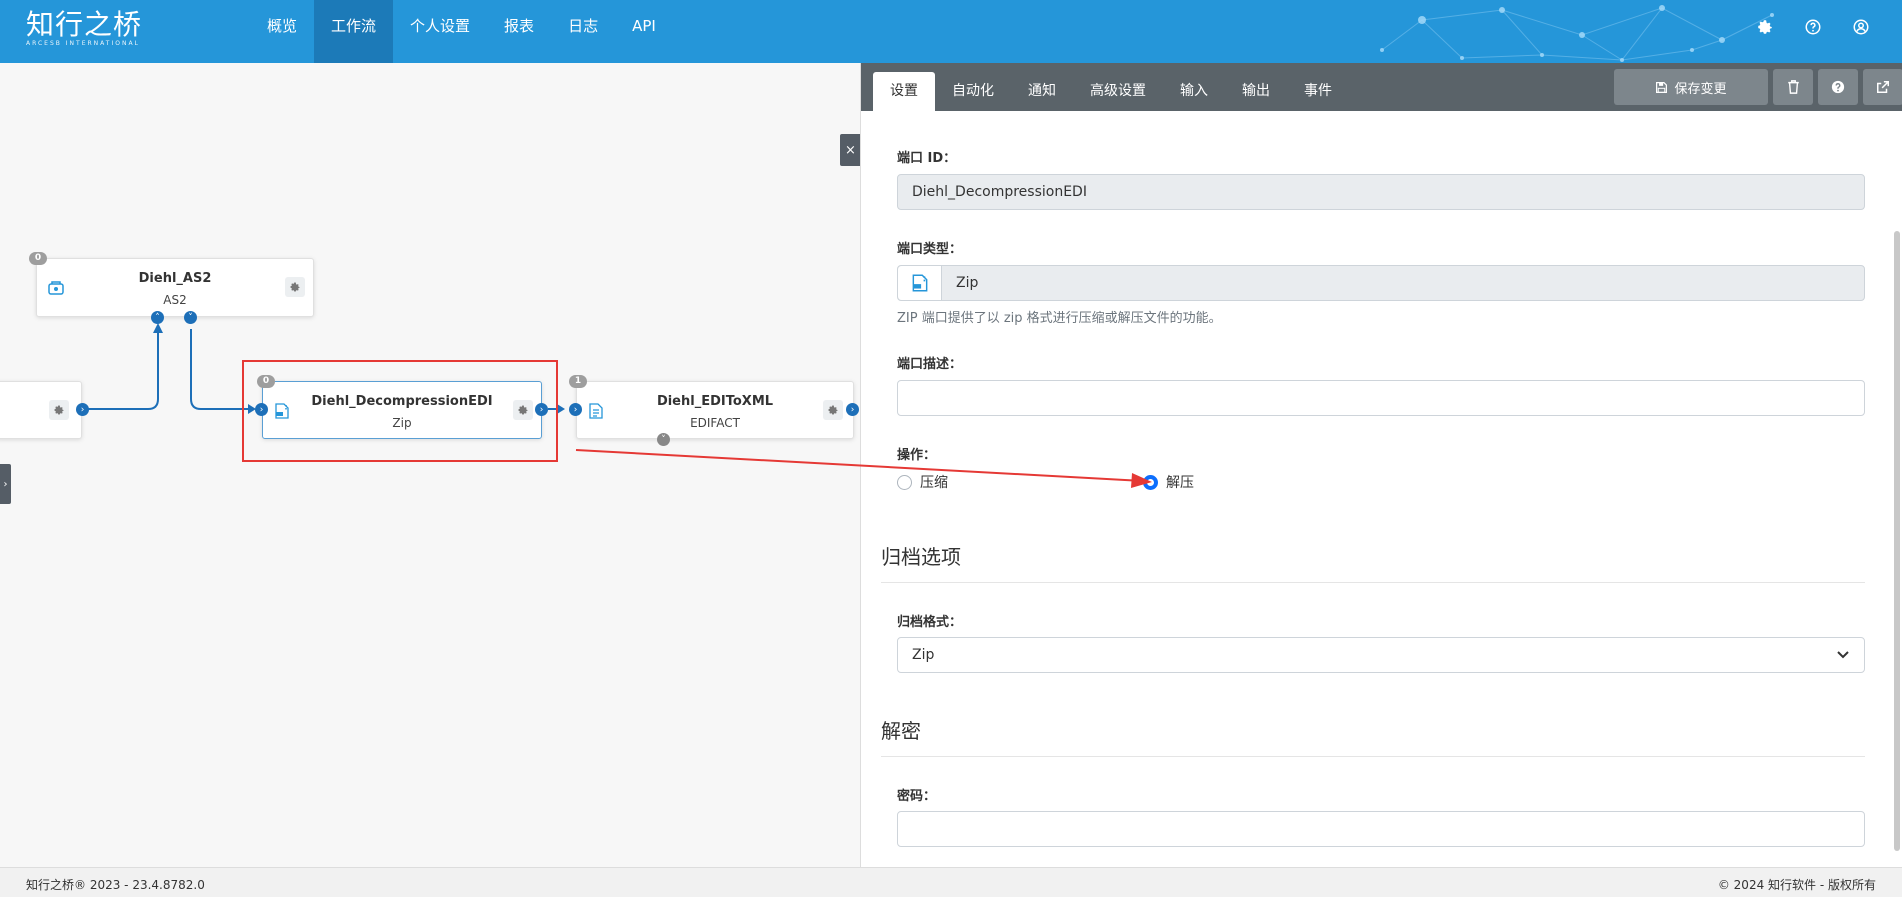 The width and height of the screenshot is (1902, 897). Describe the element at coordinates (5, 484) in the screenshot. I see `sidebar-toggle-button: ›` at that location.